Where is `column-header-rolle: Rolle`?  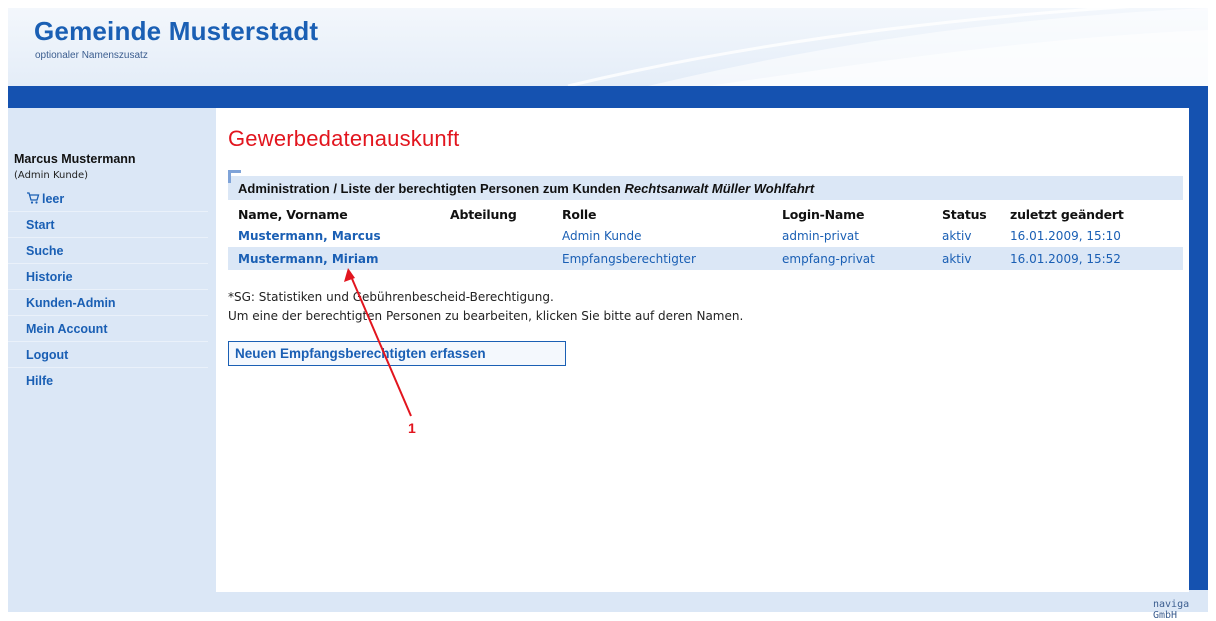
column-header-rolle: Rolle is located at coordinates (579, 214).